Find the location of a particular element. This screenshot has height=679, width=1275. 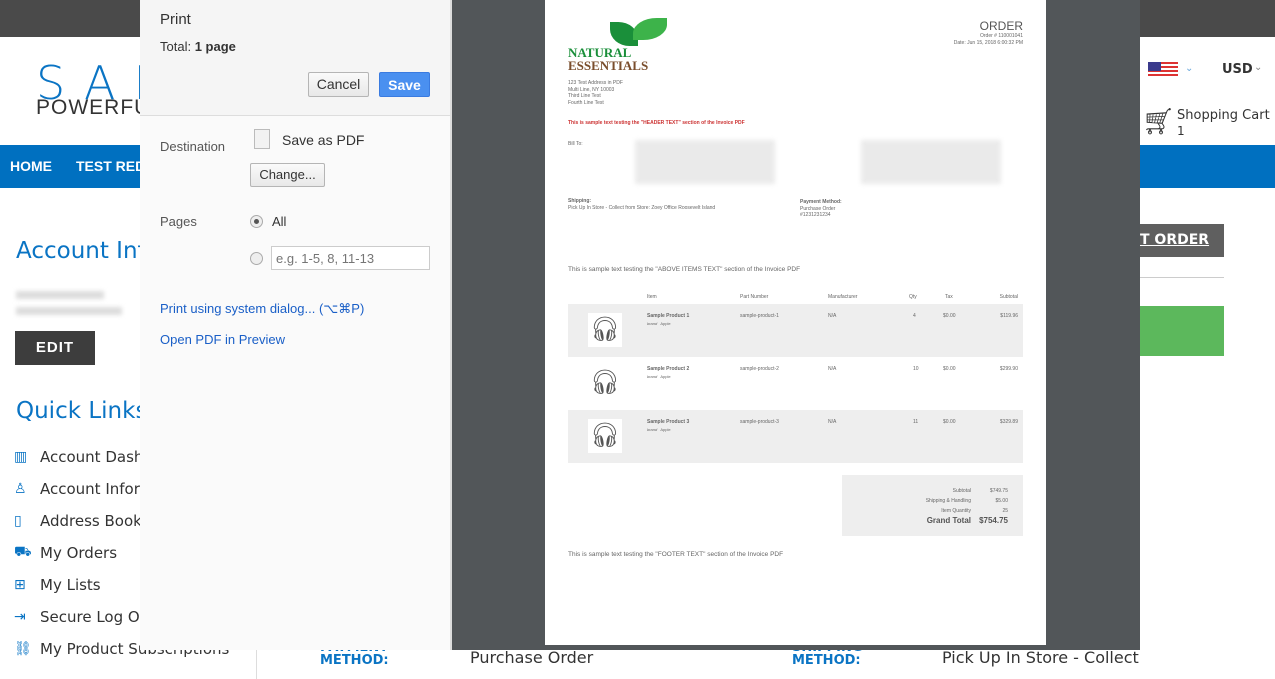

col-tax: Tax is located at coordinates (949, 297).